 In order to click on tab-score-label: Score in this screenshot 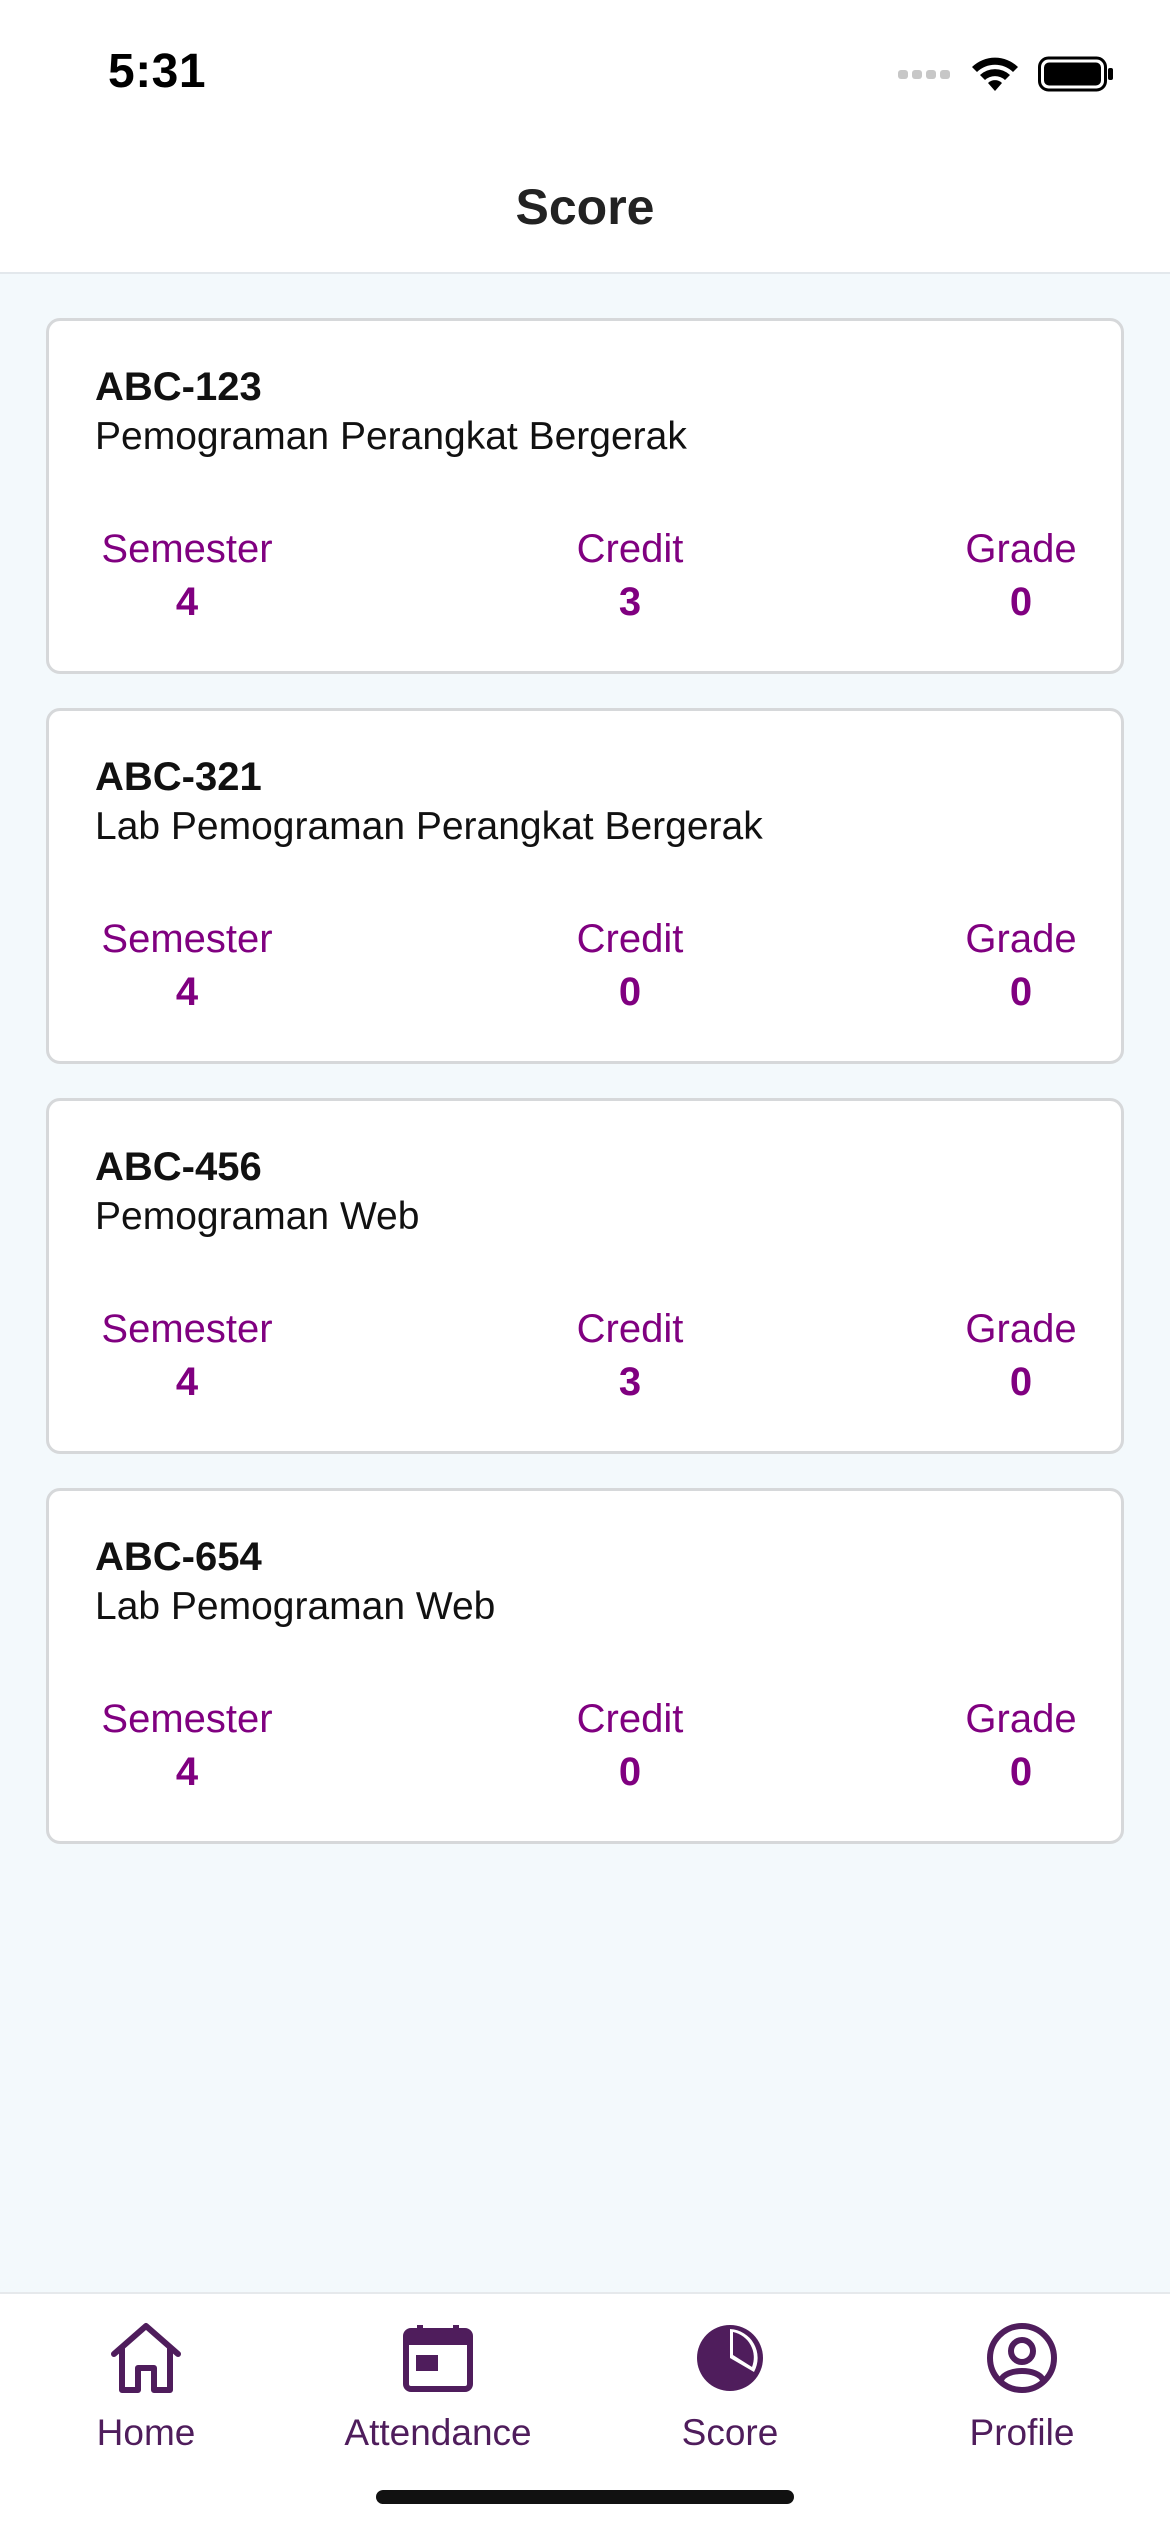, I will do `click(730, 2432)`.